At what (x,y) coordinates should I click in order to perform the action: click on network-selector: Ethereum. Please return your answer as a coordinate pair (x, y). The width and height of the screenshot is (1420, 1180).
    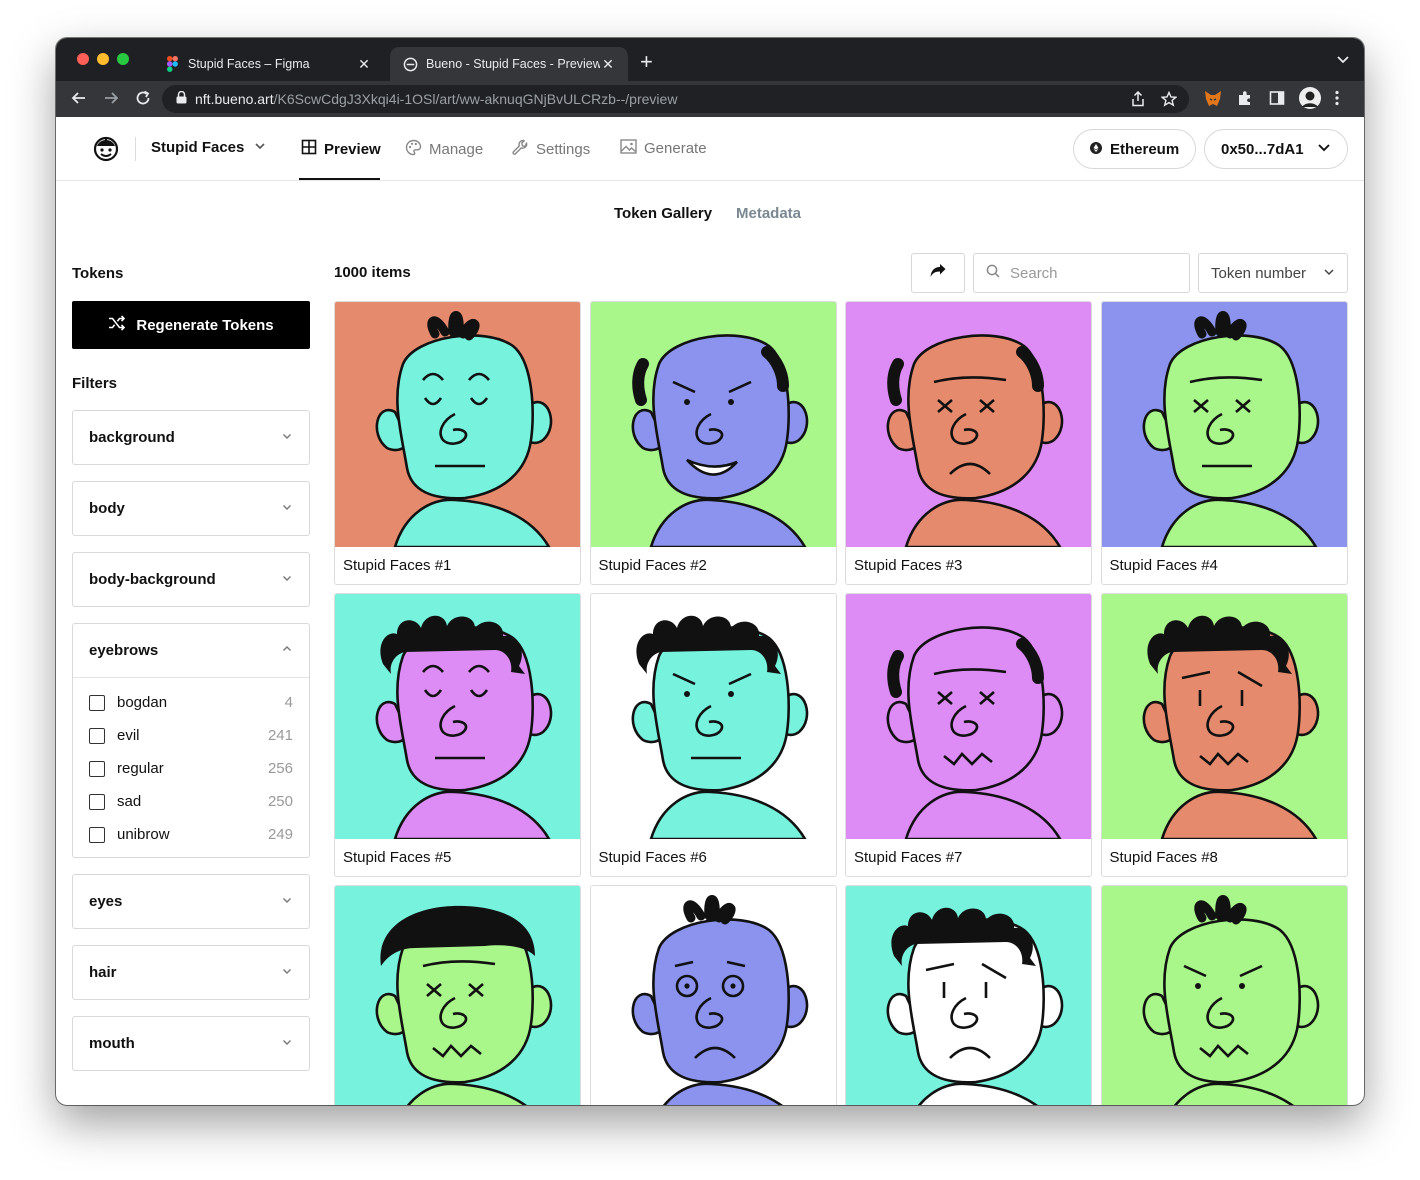
    Looking at the image, I should click on (1134, 149).